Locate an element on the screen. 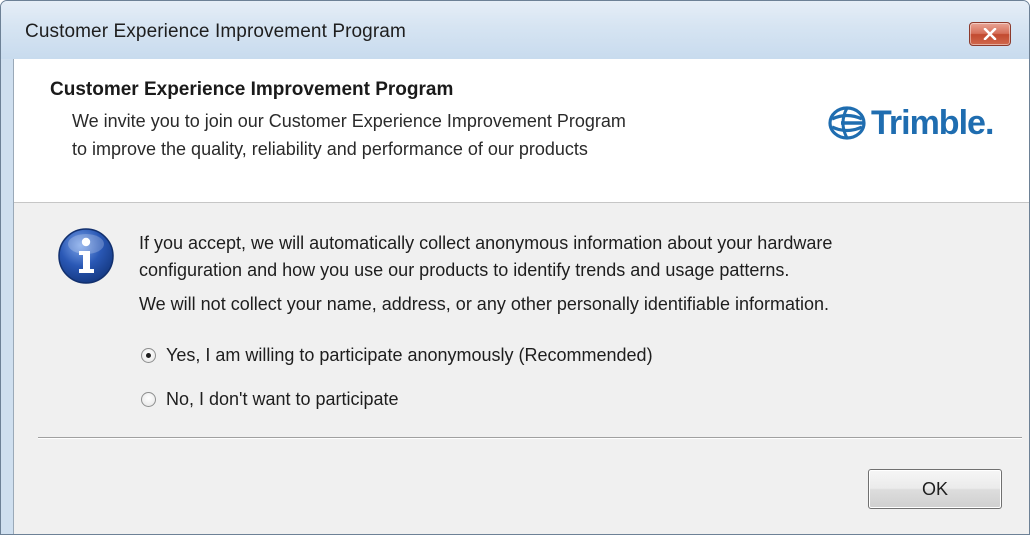  close-icon is located at coordinates (990, 34).